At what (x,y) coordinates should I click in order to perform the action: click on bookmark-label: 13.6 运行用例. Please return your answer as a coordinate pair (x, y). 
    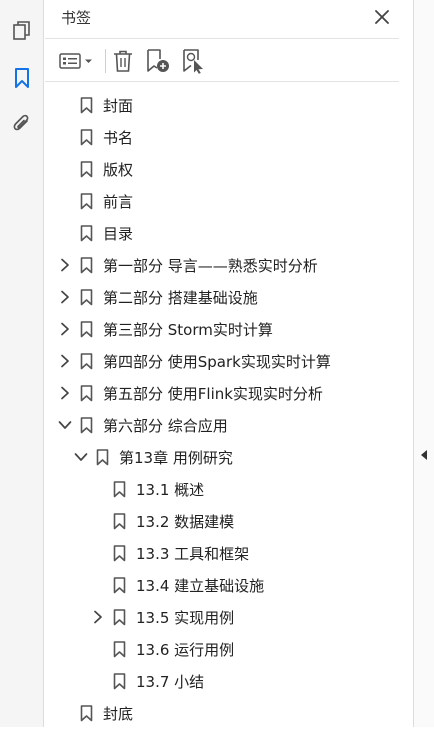
    Looking at the image, I should click on (185, 649).